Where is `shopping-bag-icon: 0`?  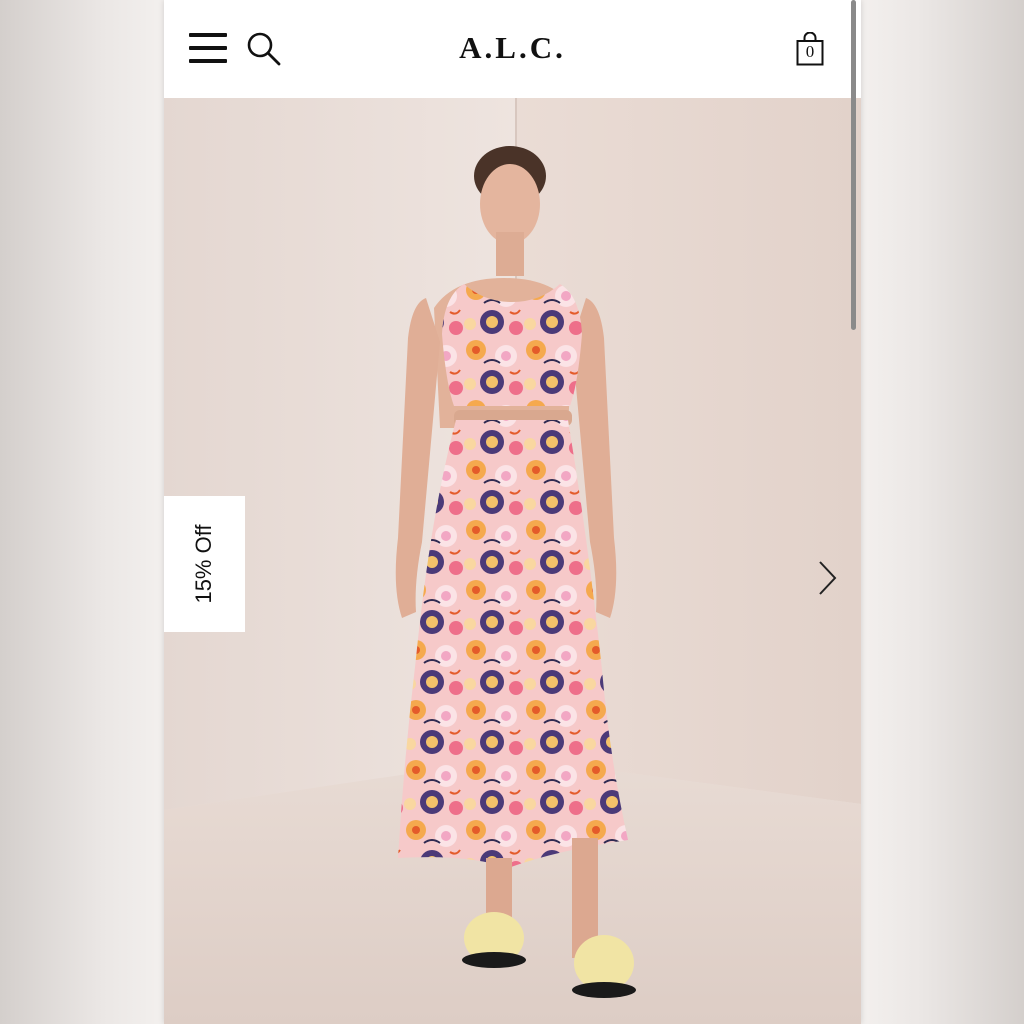
shopping-bag-icon: 0 is located at coordinates (810, 49).